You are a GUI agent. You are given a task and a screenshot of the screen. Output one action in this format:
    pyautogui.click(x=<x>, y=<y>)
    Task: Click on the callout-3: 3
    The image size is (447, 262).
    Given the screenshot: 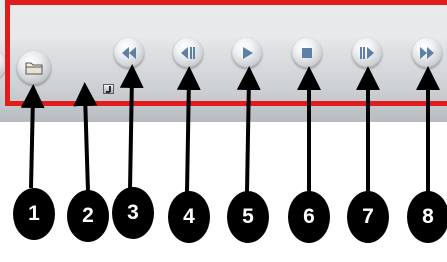 What is the action you would take?
    pyautogui.click(x=133, y=213)
    